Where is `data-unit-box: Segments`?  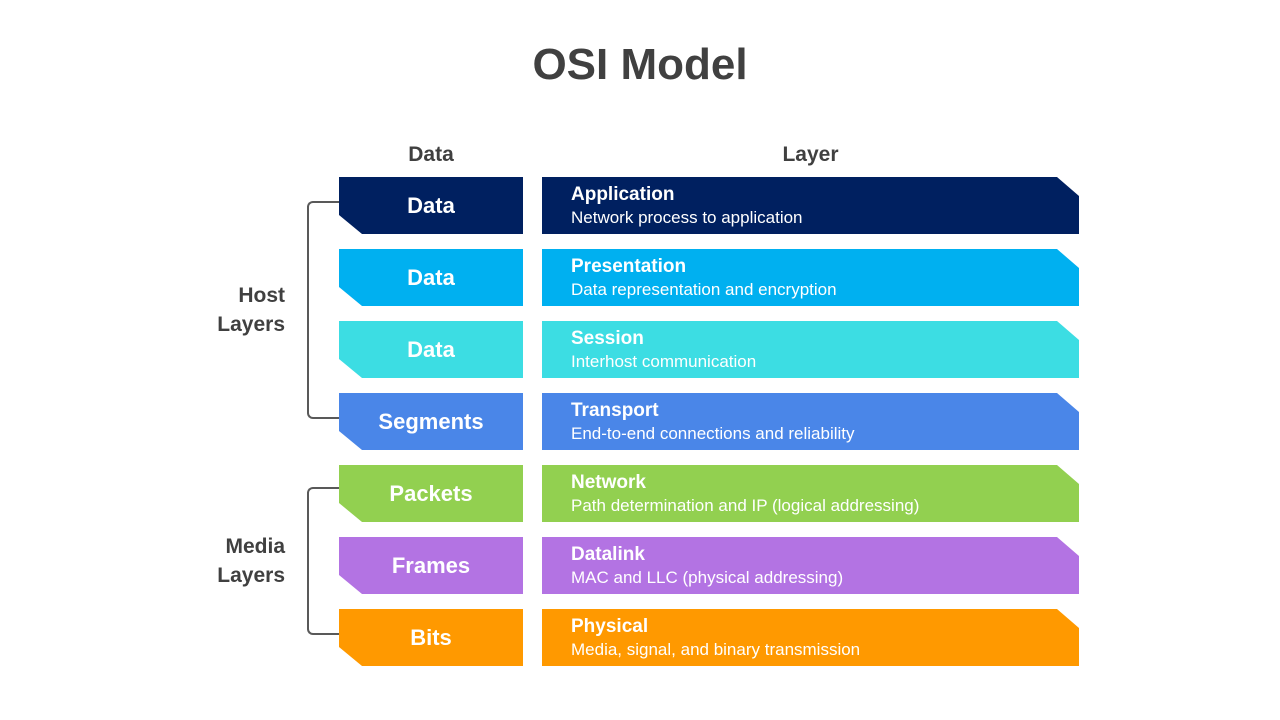 data-unit-box: Segments is located at coordinates (431, 421).